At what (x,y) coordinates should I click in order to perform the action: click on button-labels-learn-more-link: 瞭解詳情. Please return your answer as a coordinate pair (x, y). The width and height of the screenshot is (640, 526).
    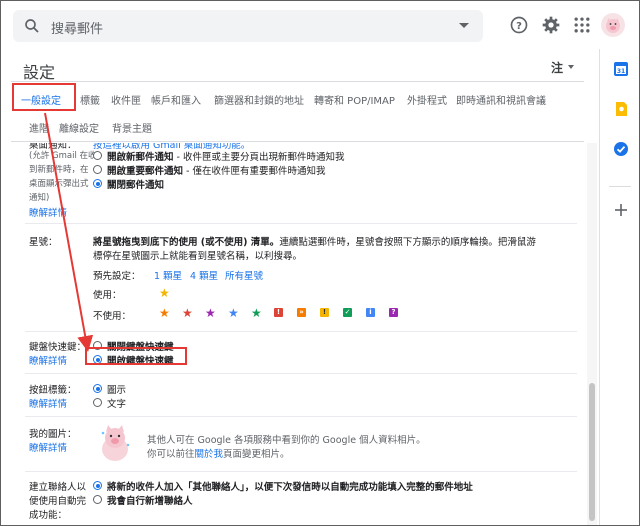
    Looking at the image, I should click on (48, 403).